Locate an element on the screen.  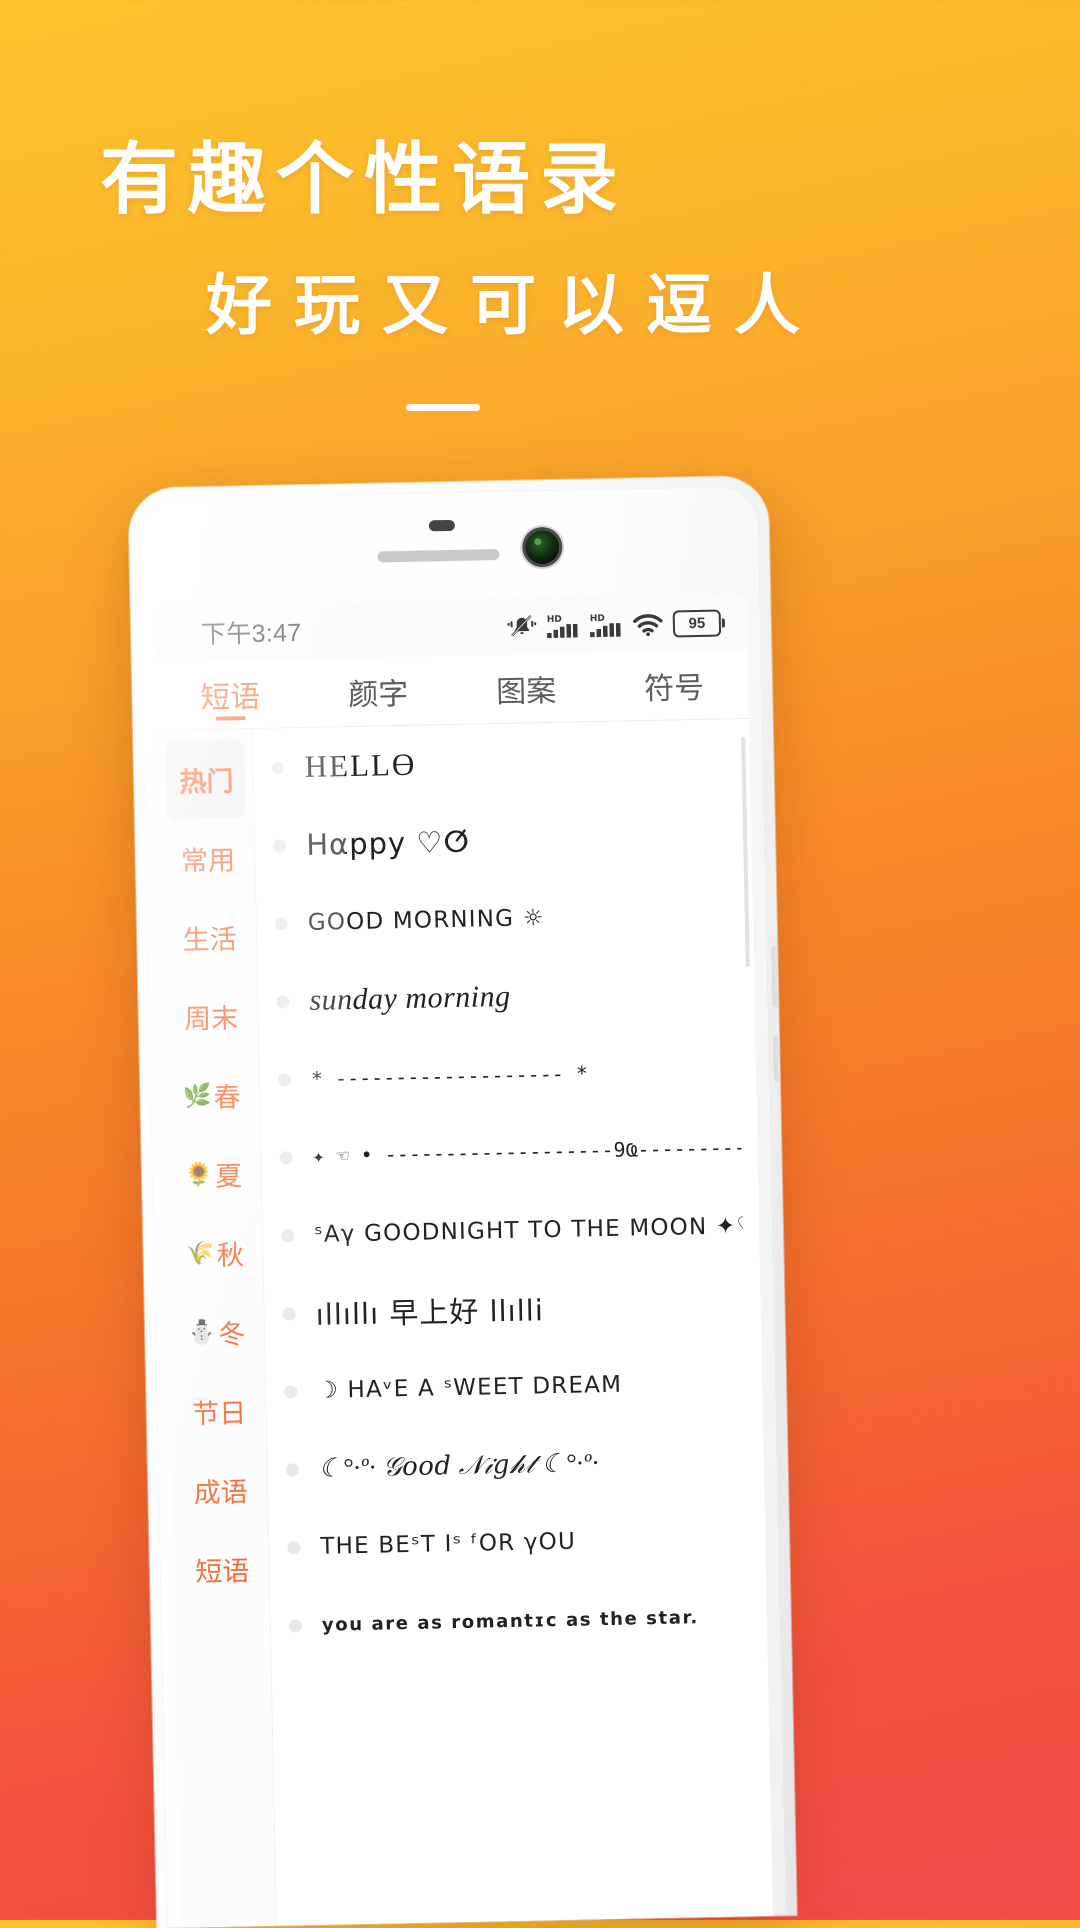
battery-icon: 95 is located at coordinates (697, 623).